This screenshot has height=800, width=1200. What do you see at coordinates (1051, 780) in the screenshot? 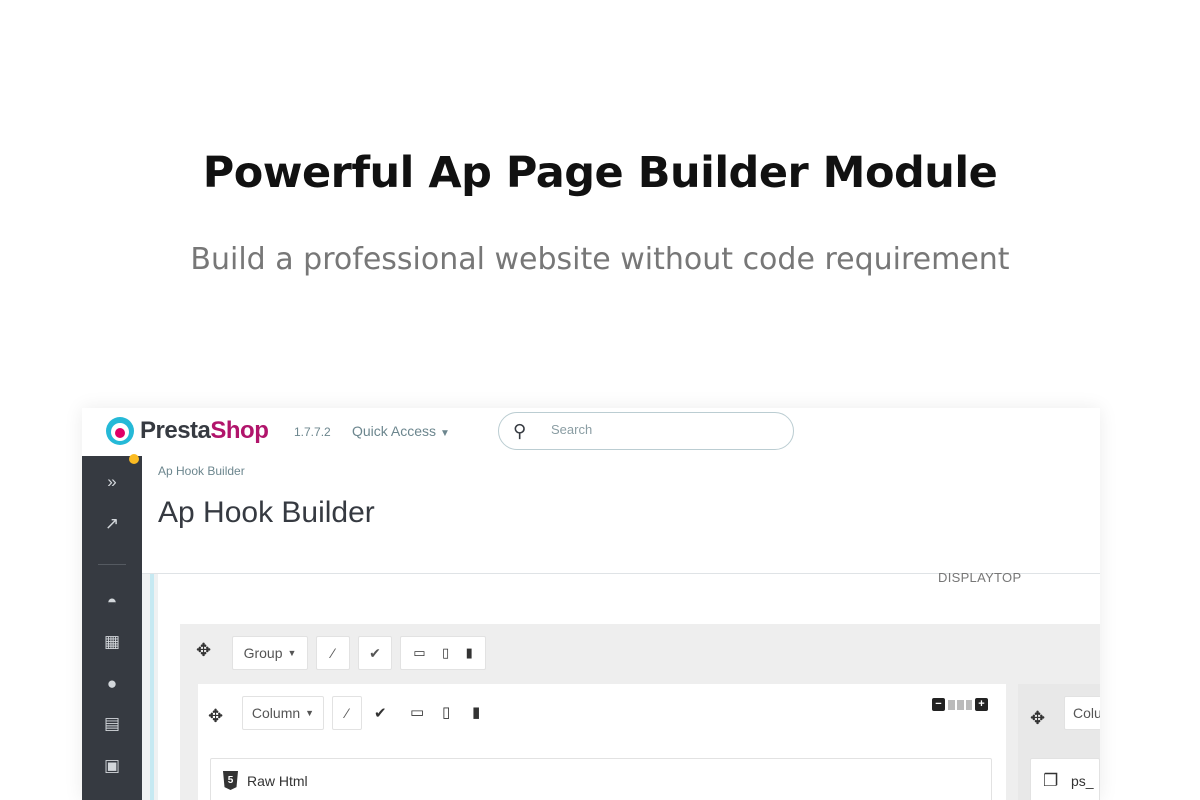
I see `copy-icon: ❐` at bounding box center [1051, 780].